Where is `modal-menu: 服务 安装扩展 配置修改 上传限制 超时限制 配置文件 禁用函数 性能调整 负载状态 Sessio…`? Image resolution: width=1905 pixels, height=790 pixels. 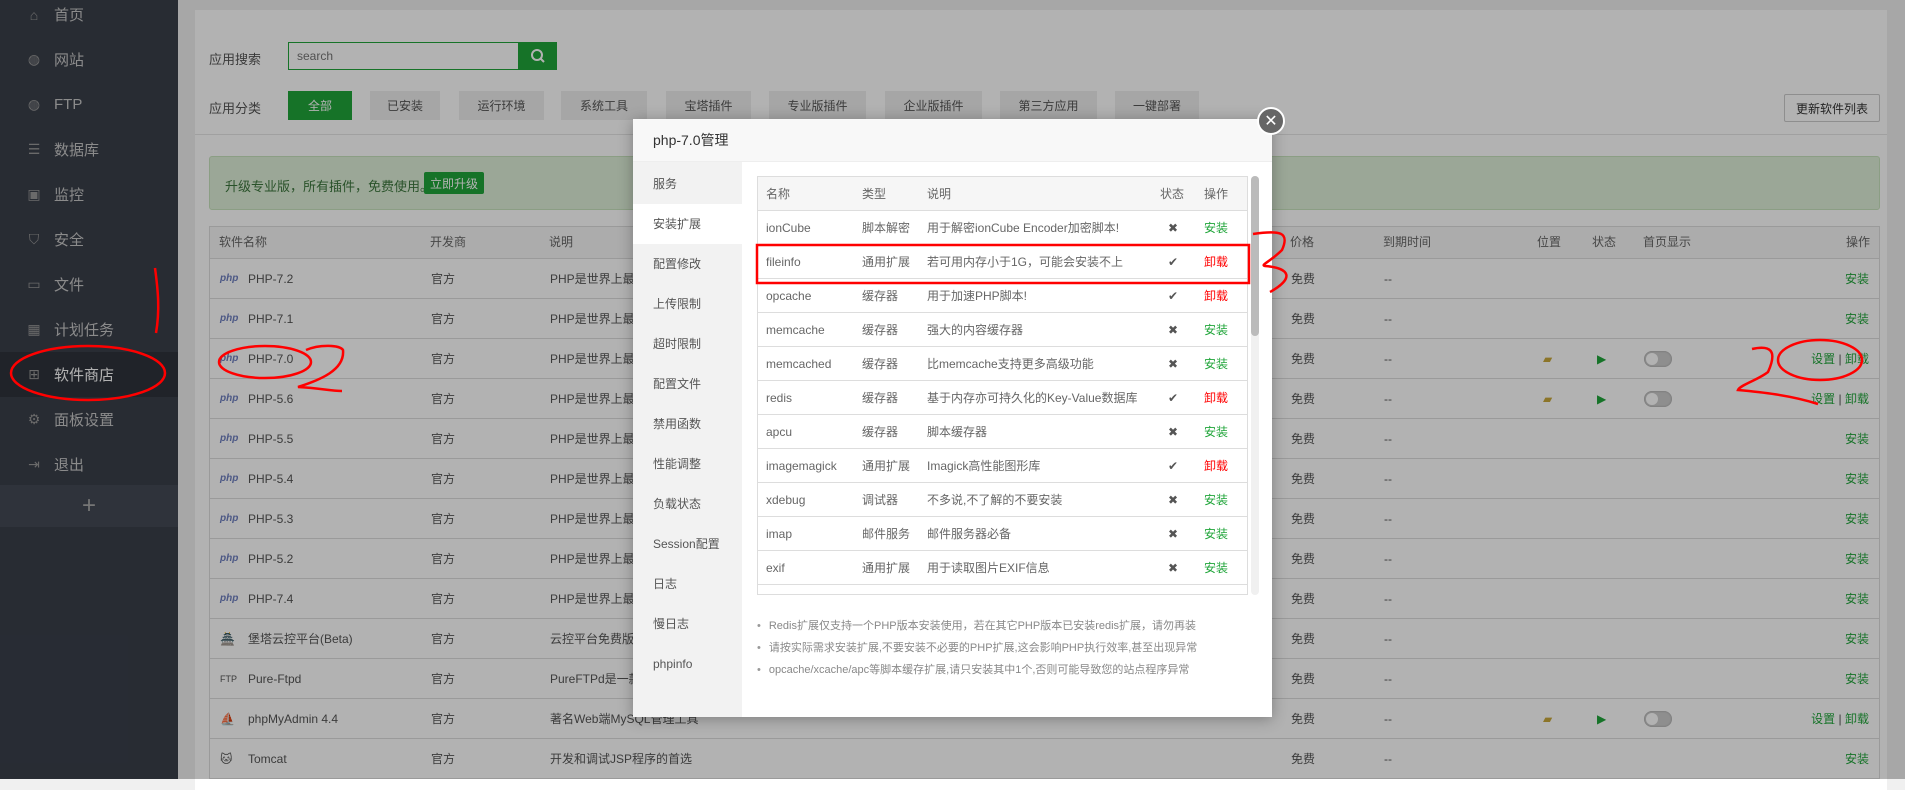
modal-menu: 服务 安装扩展 配置修改 上传限制 超时限制 配置文件 禁用函数 性能调整 负载状态 Sessio… is located at coordinates (687, 439).